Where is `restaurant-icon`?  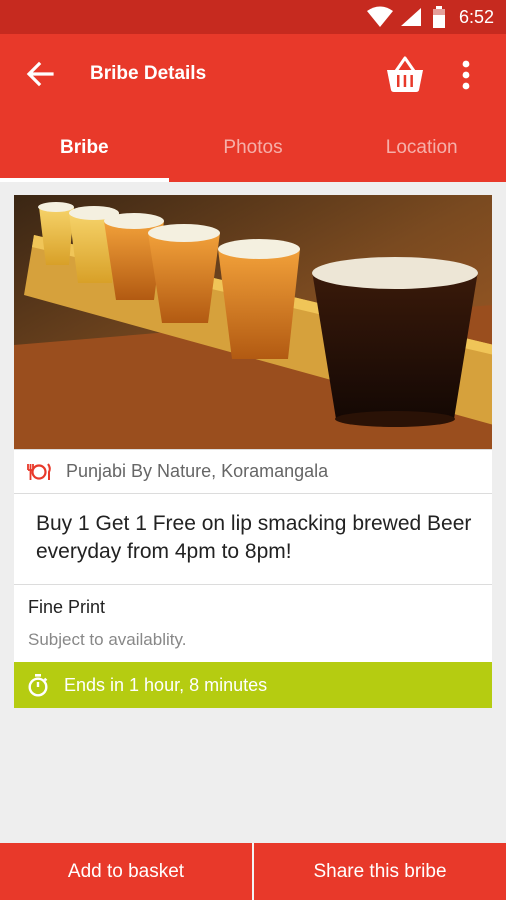 restaurant-icon is located at coordinates (39, 471).